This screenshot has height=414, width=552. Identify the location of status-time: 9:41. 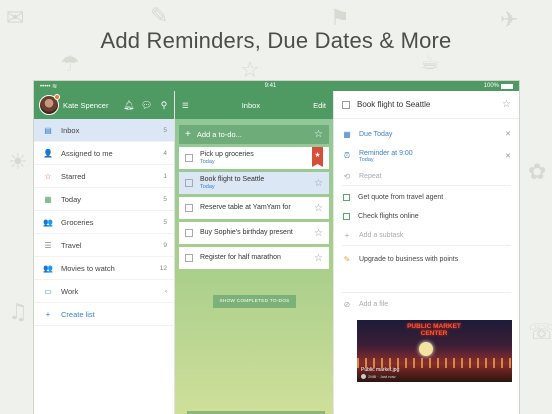
(270, 86).